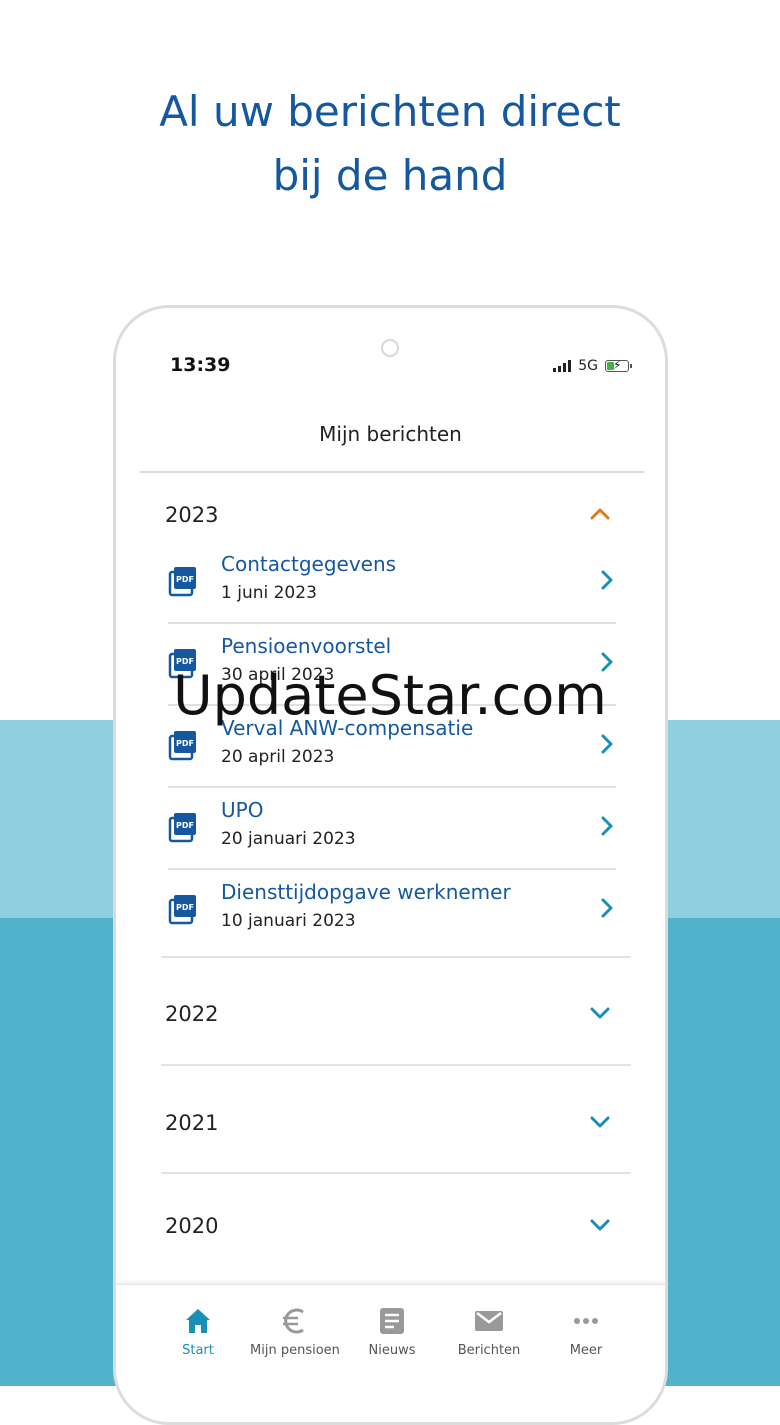  Describe the element at coordinates (278, 757) in the screenshot. I see `message-date: 20 april 2023` at that location.